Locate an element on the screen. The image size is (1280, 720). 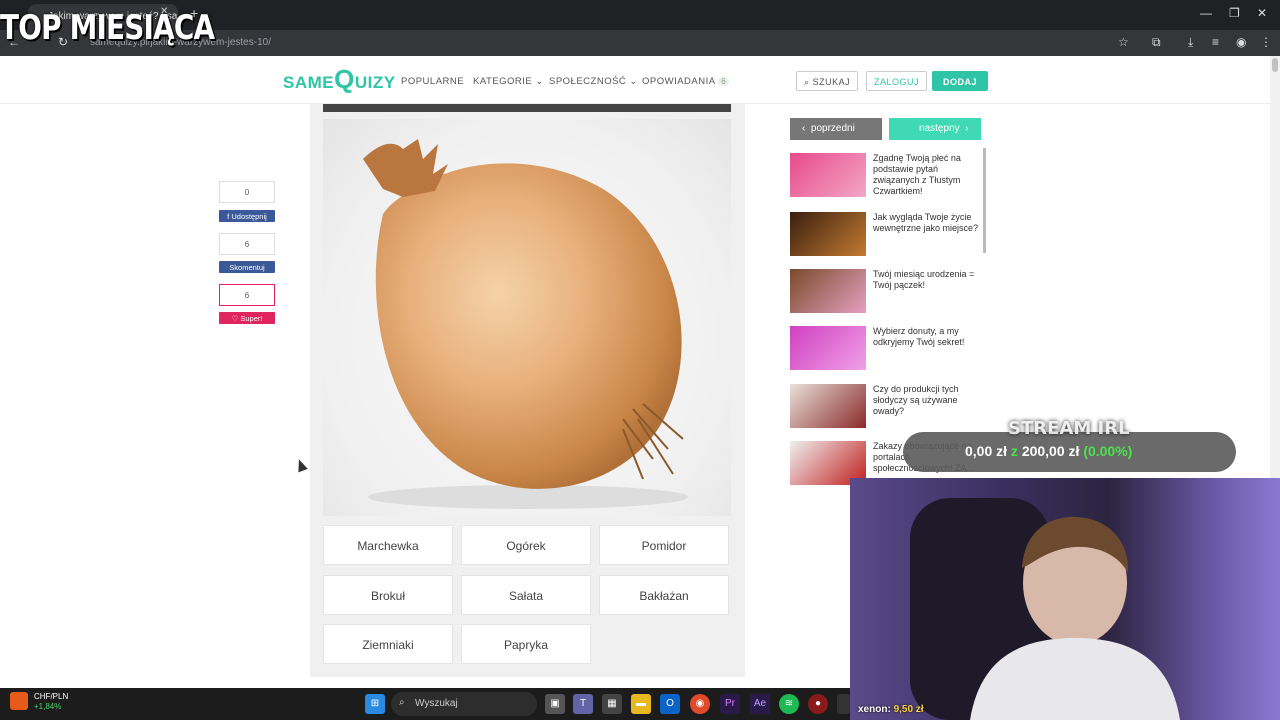
obs-icon: ● is located at coordinates (818, 704).